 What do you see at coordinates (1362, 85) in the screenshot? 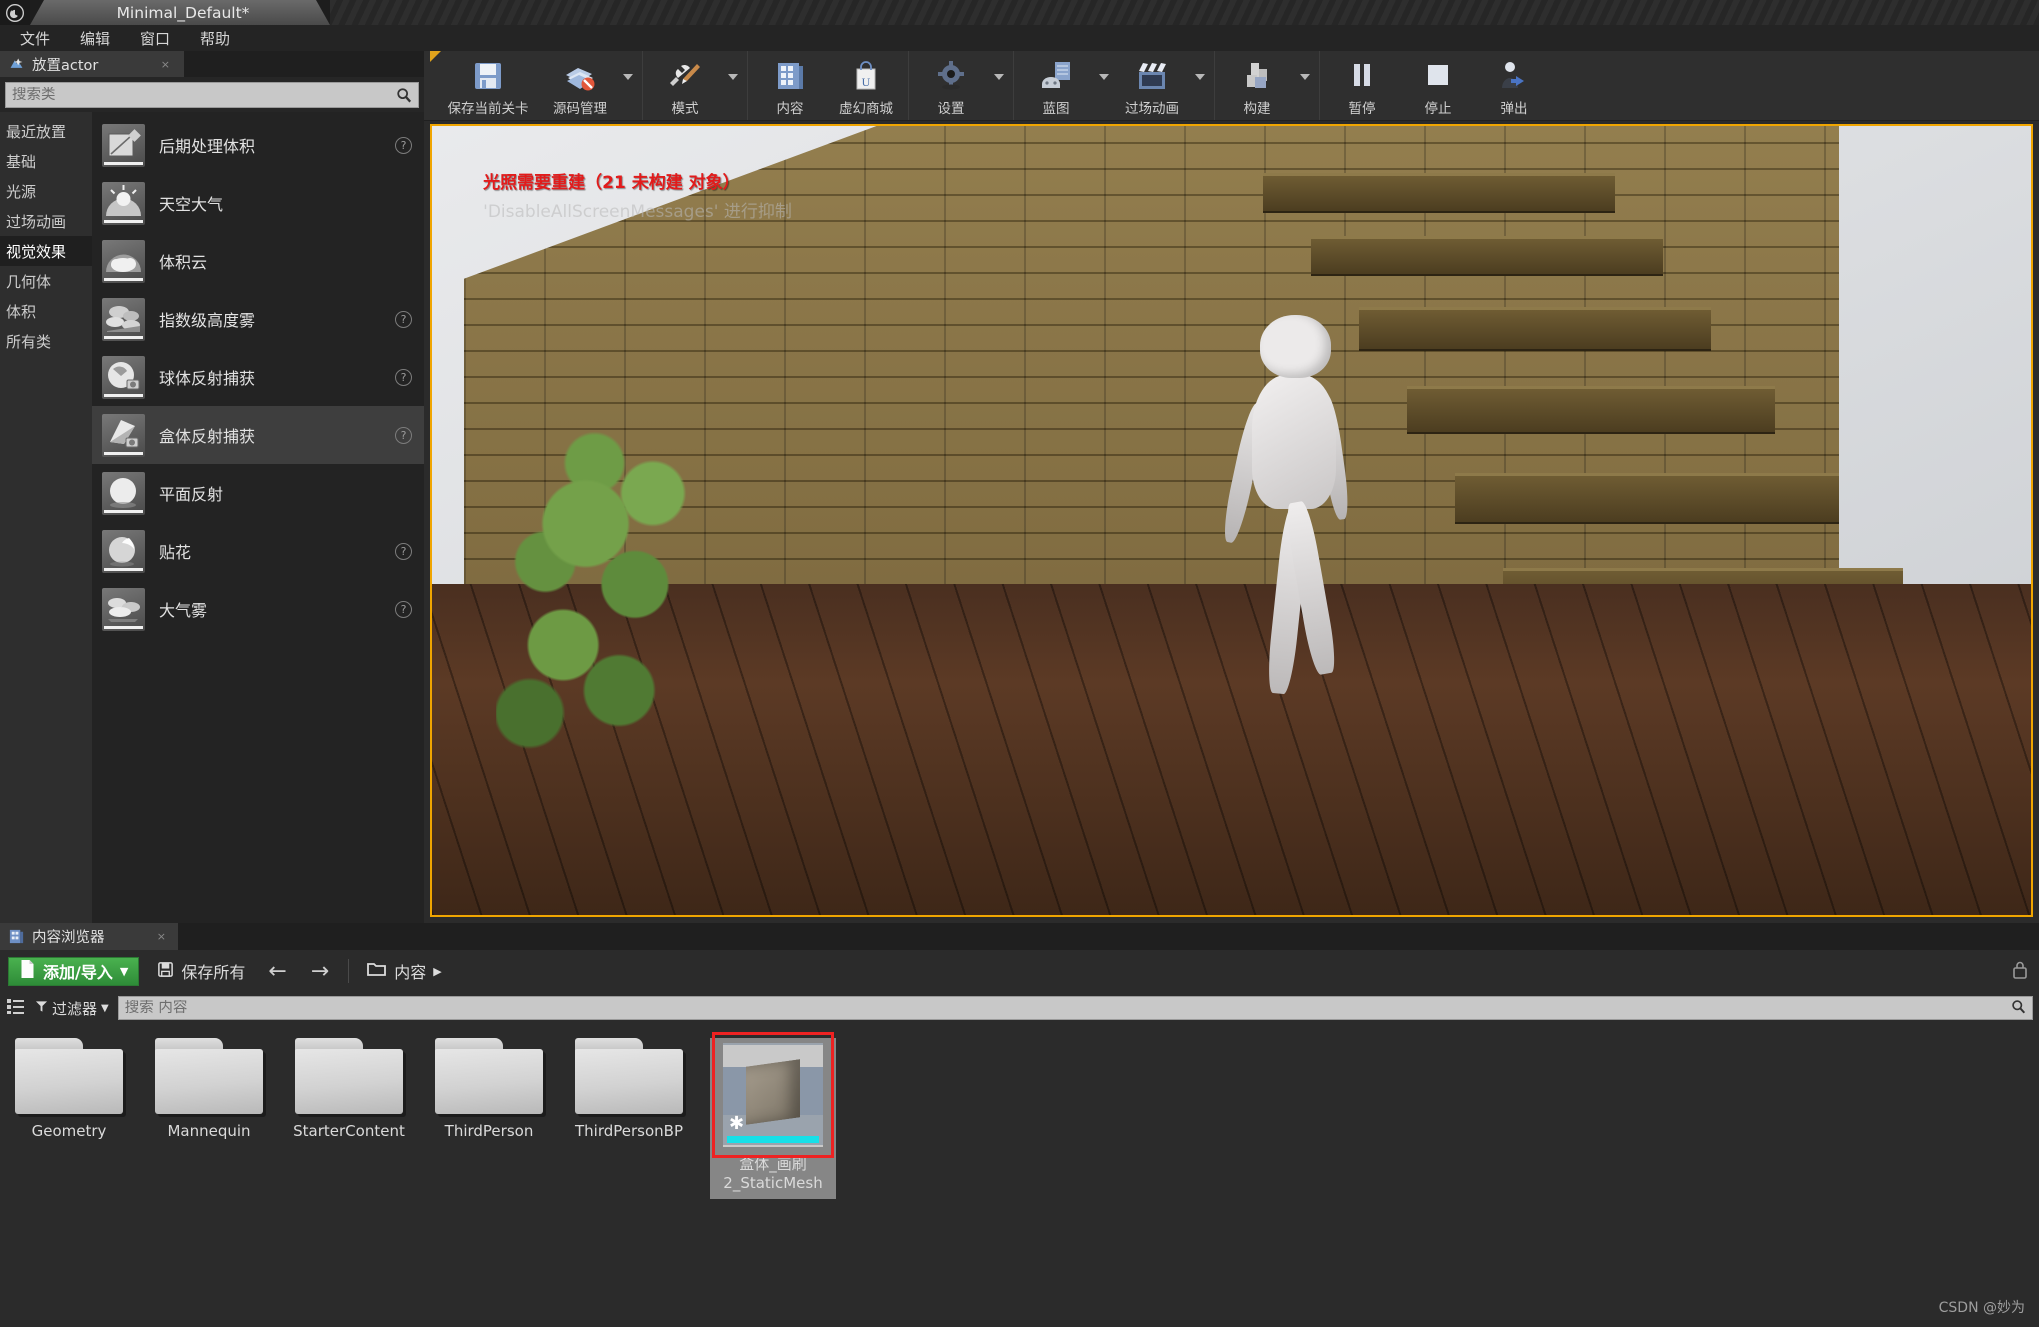
I see `pause-button: 暂停` at bounding box center [1362, 85].